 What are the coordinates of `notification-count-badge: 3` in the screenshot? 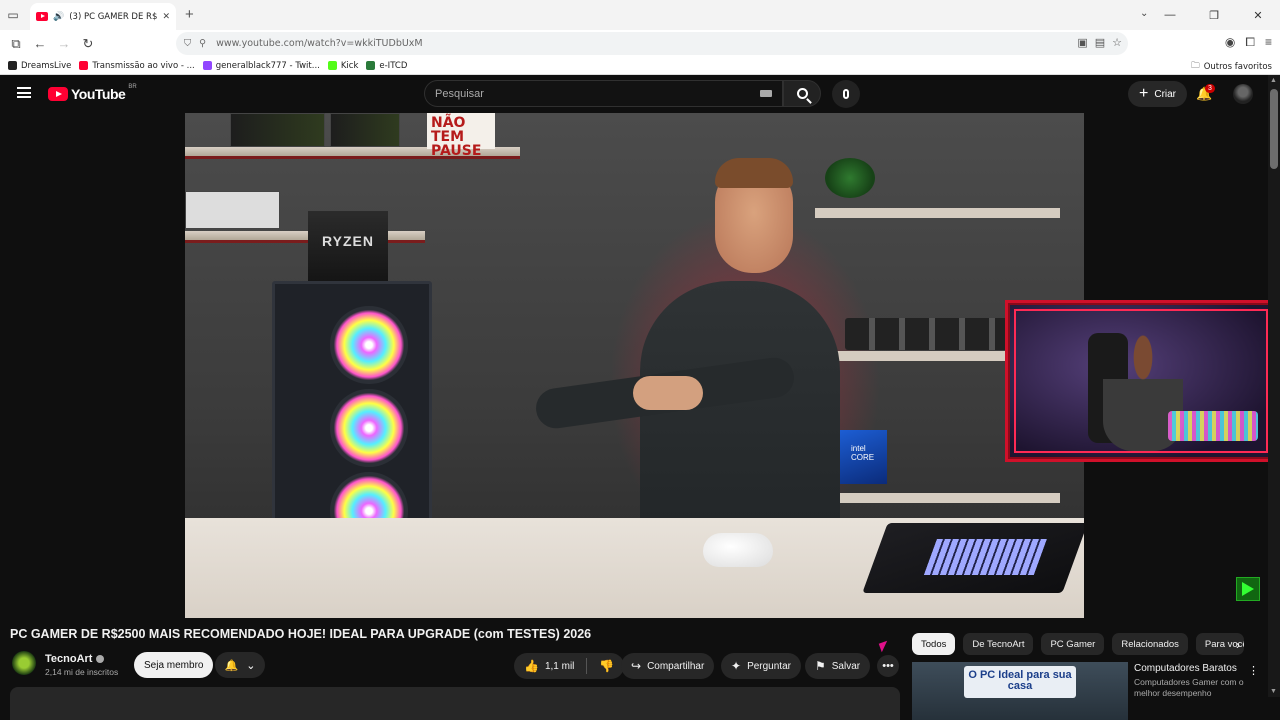 It's located at (1210, 88).